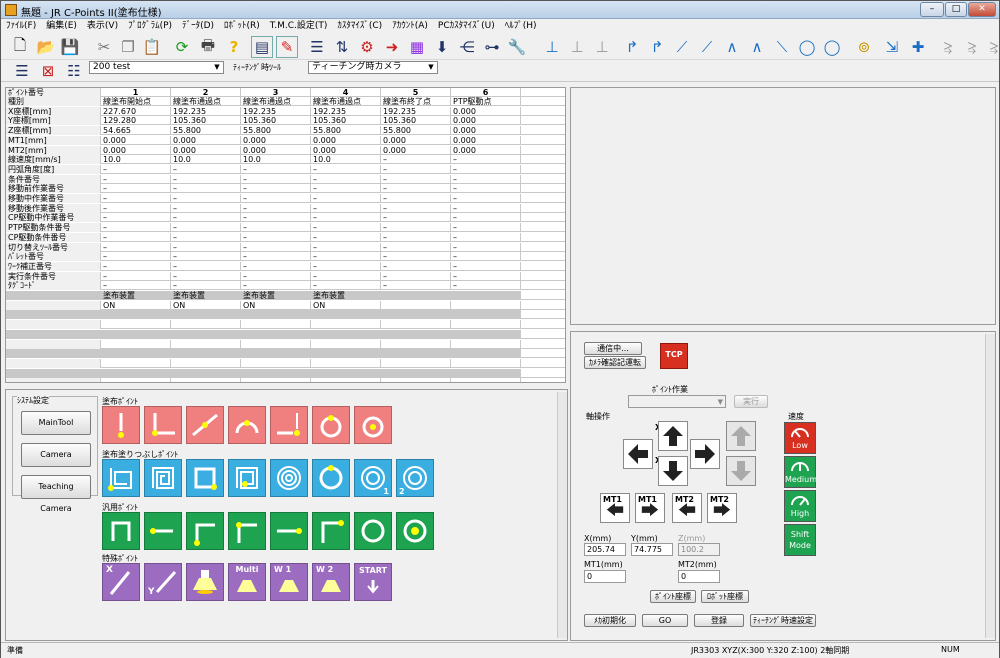  I want to click on point-list-icon: ☰, so click(22, 71).